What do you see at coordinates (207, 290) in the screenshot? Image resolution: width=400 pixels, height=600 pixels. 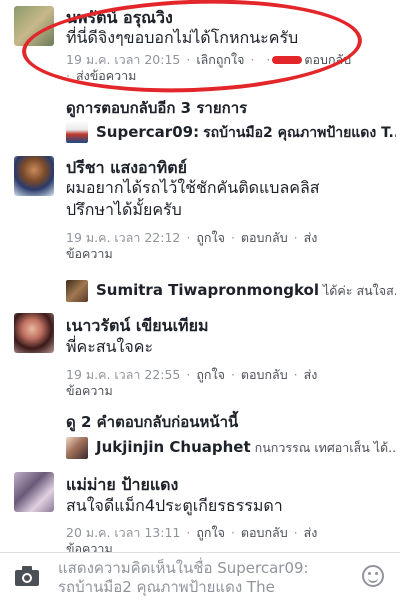 I see `reply-author: Sumitra Tiwapronmongkol` at bounding box center [207, 290].